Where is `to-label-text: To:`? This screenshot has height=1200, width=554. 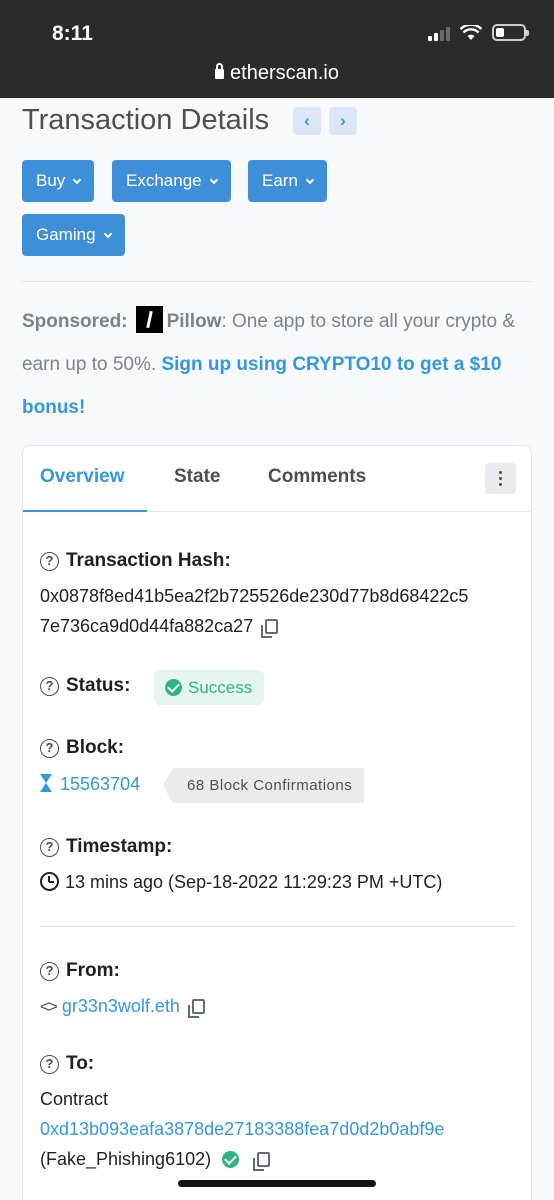
to-label-text: To: is located at coordinates (80, 1063).